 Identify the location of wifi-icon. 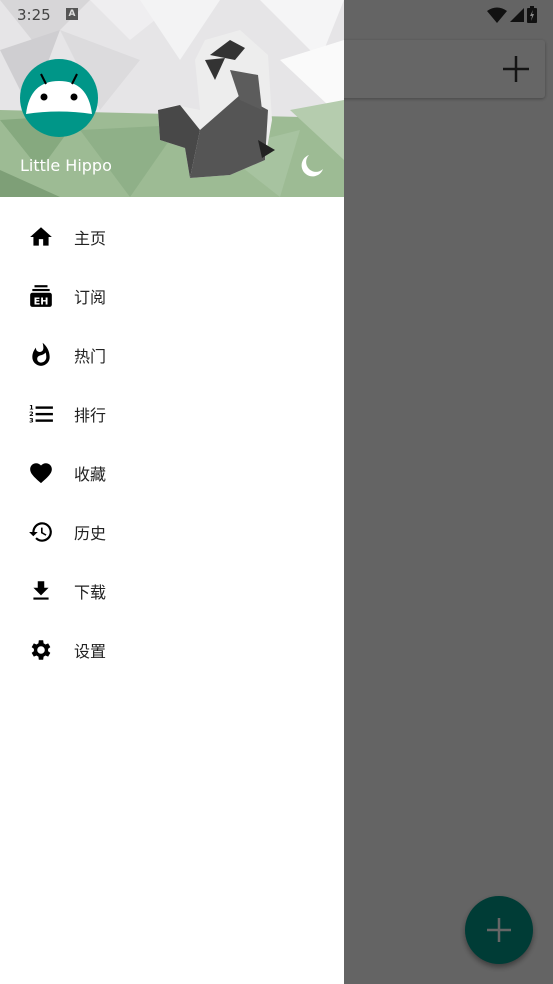
(497, 15).